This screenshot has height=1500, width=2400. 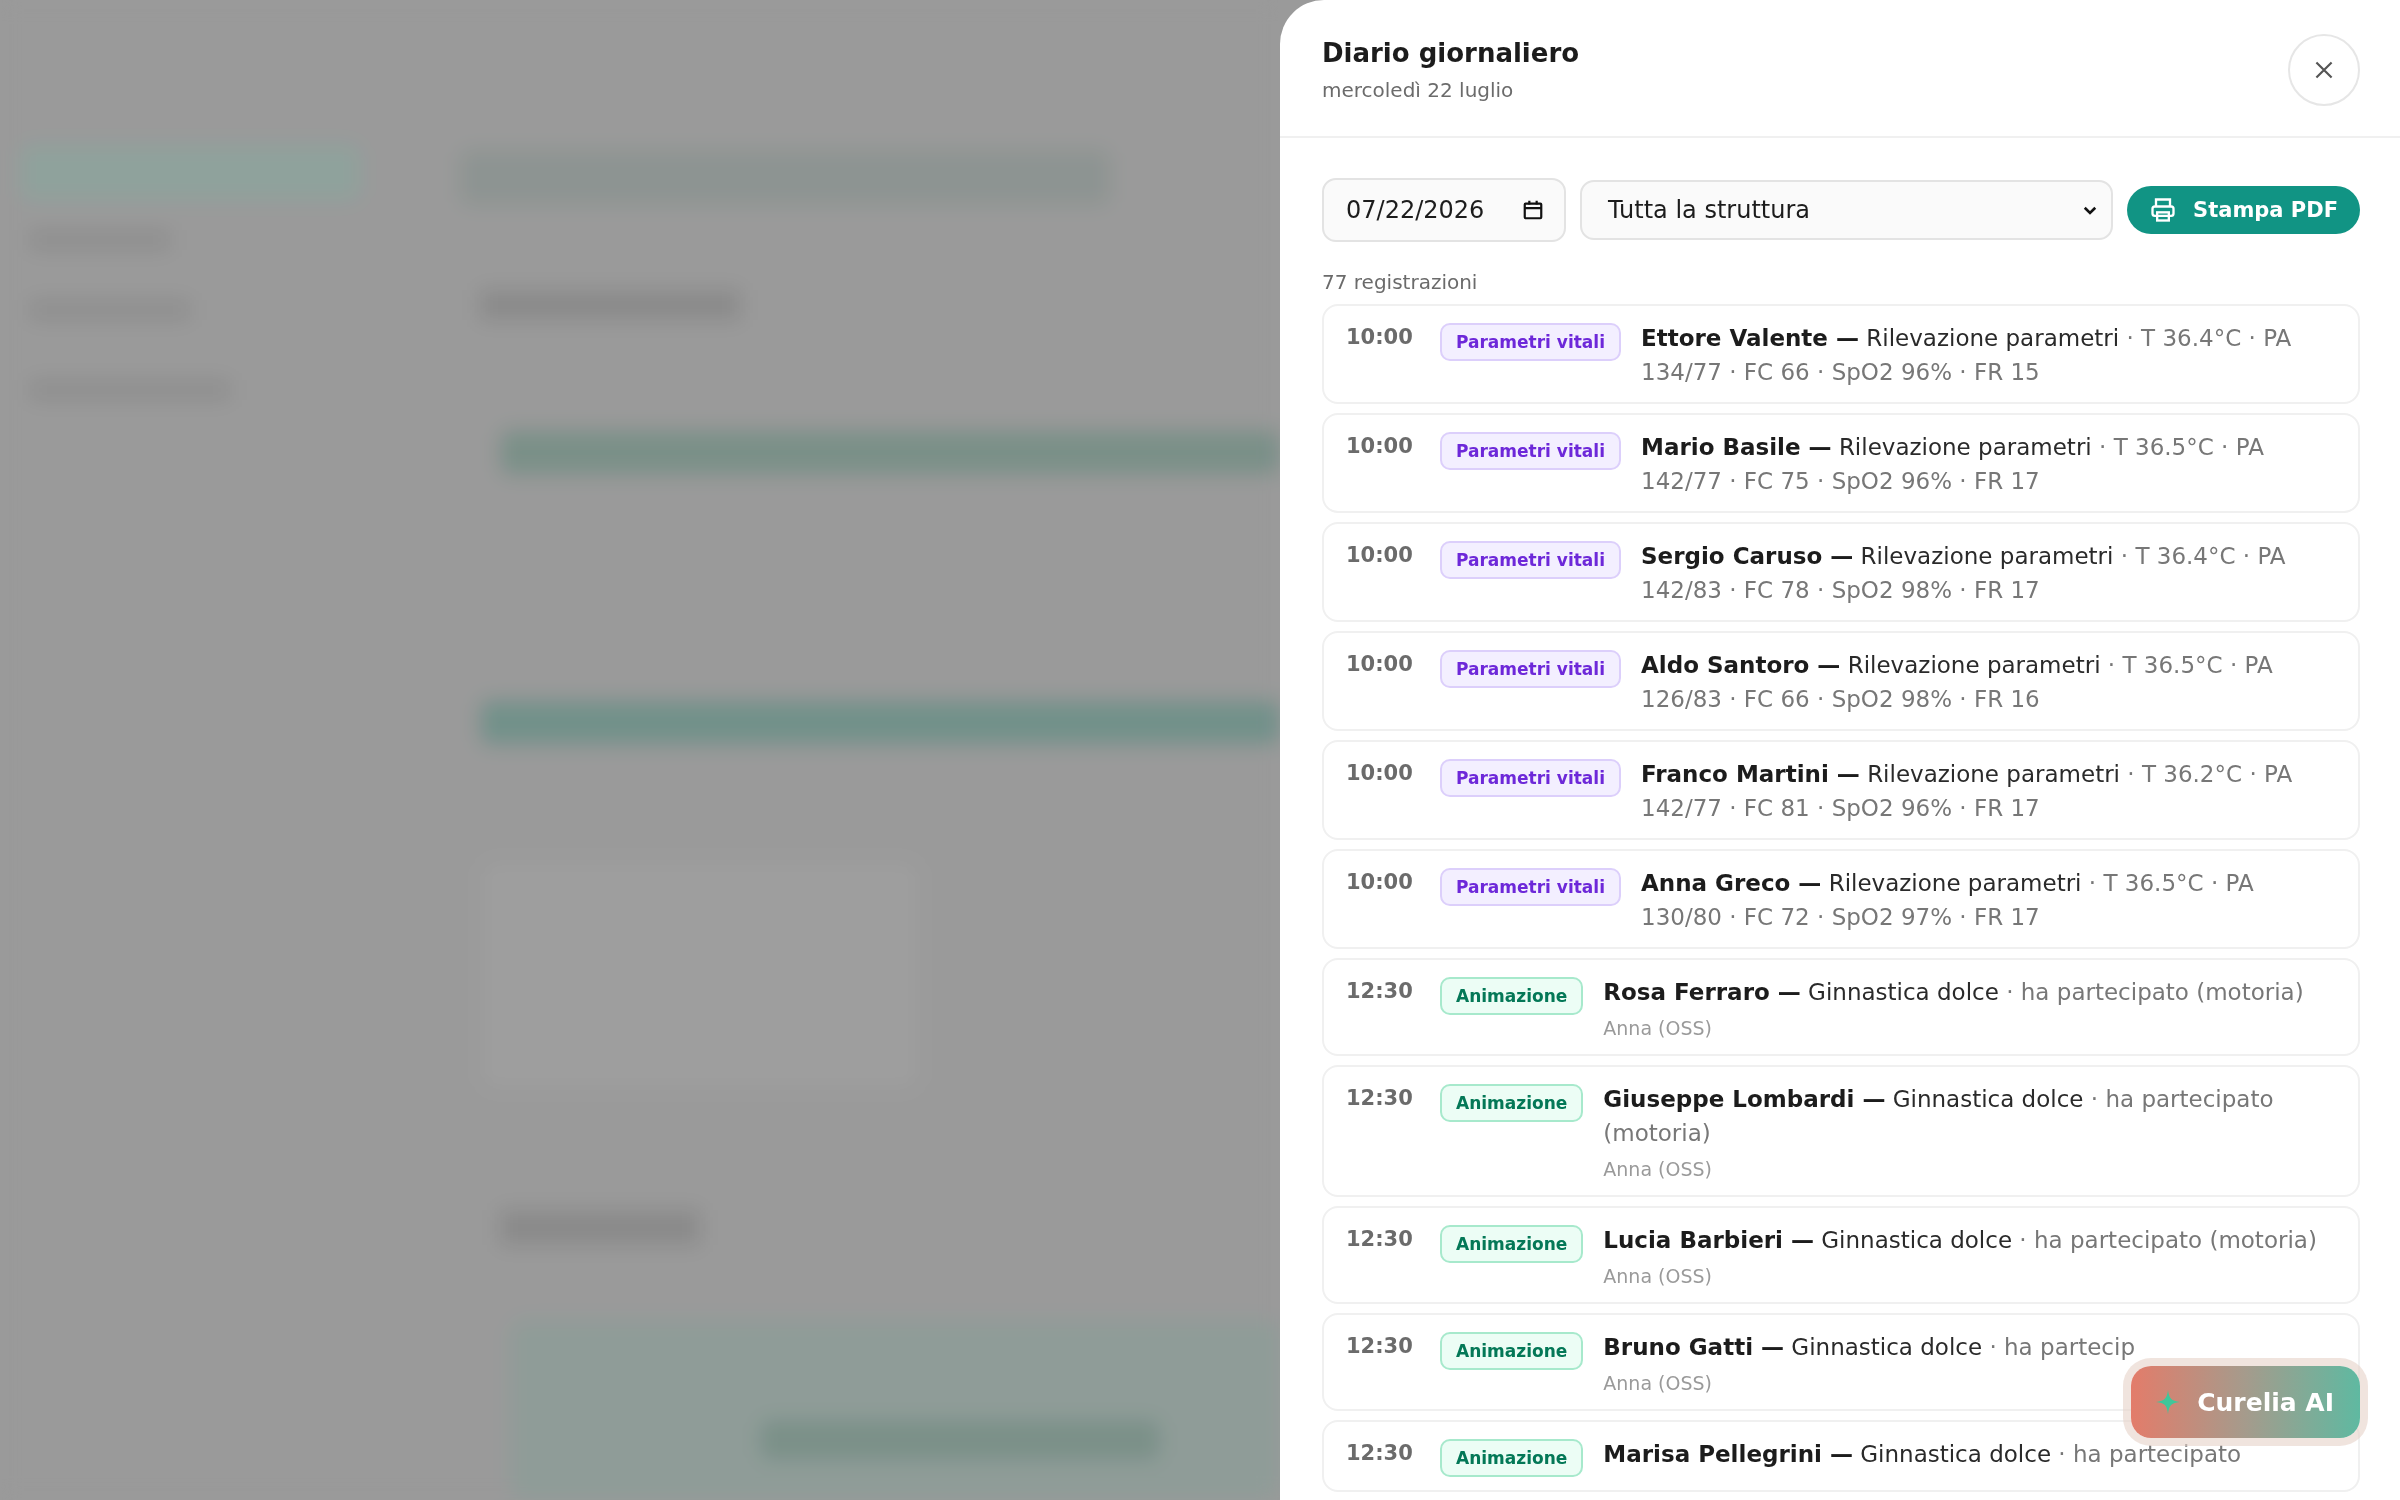 I want to click on scope-select: Tutta la struttura, so click(x=1847, y=210).